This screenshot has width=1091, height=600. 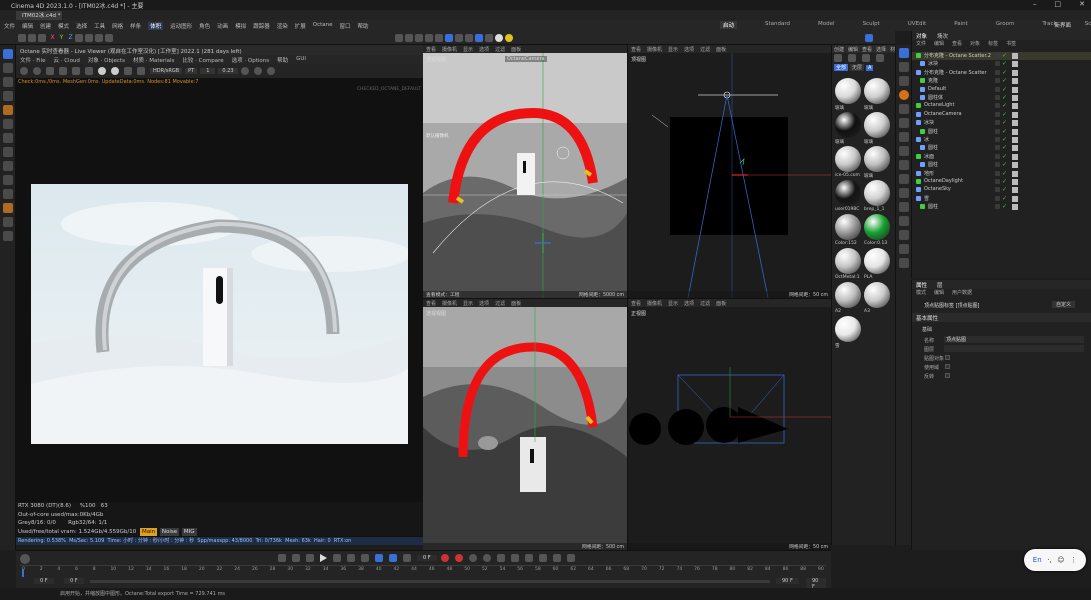 What do you see at coordinates (202, 60) in the screenshot?
I see `live-viewer-menu-item: 比较 · Compare` at bounding box center [202, 60].